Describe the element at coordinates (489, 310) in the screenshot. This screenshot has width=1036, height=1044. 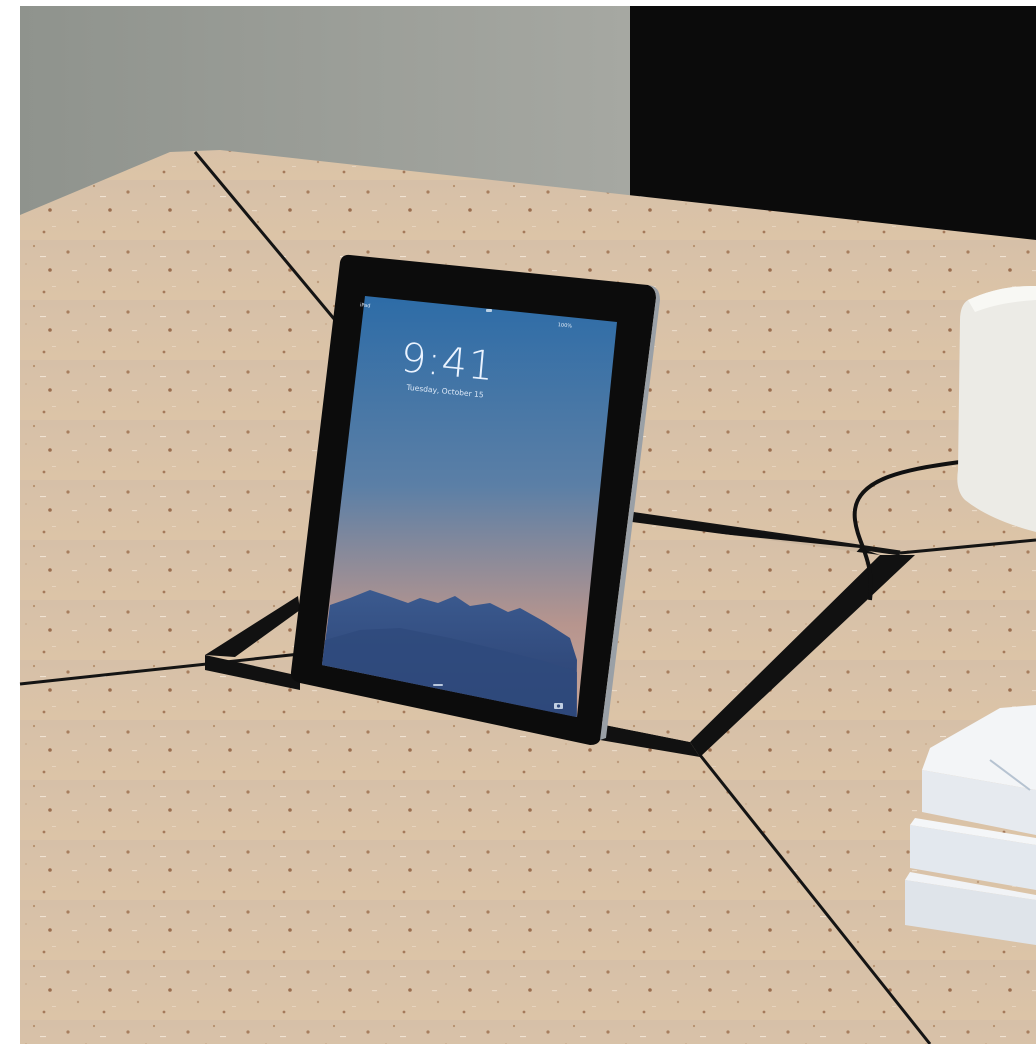
I see `lock-icon` at that location.